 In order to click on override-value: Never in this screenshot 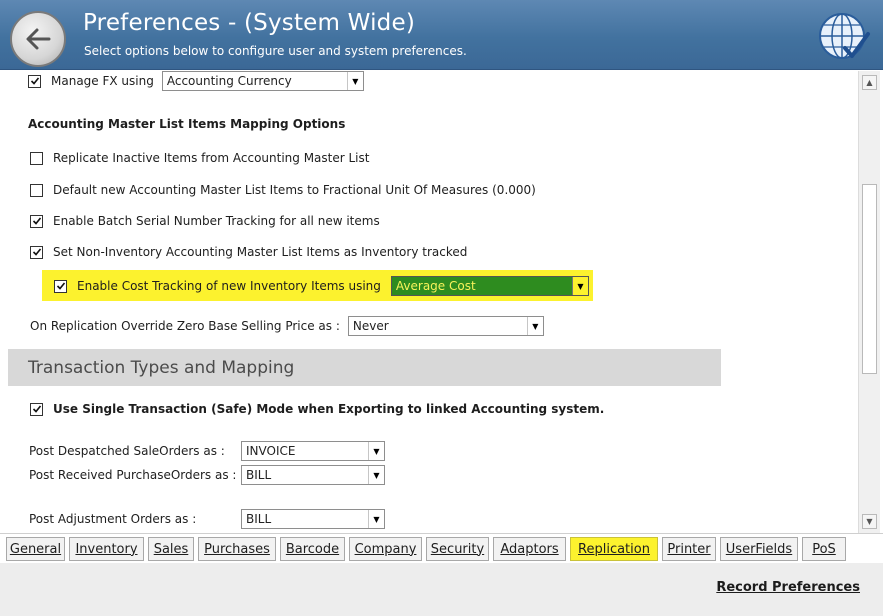, I will do `click(370, 326)`.